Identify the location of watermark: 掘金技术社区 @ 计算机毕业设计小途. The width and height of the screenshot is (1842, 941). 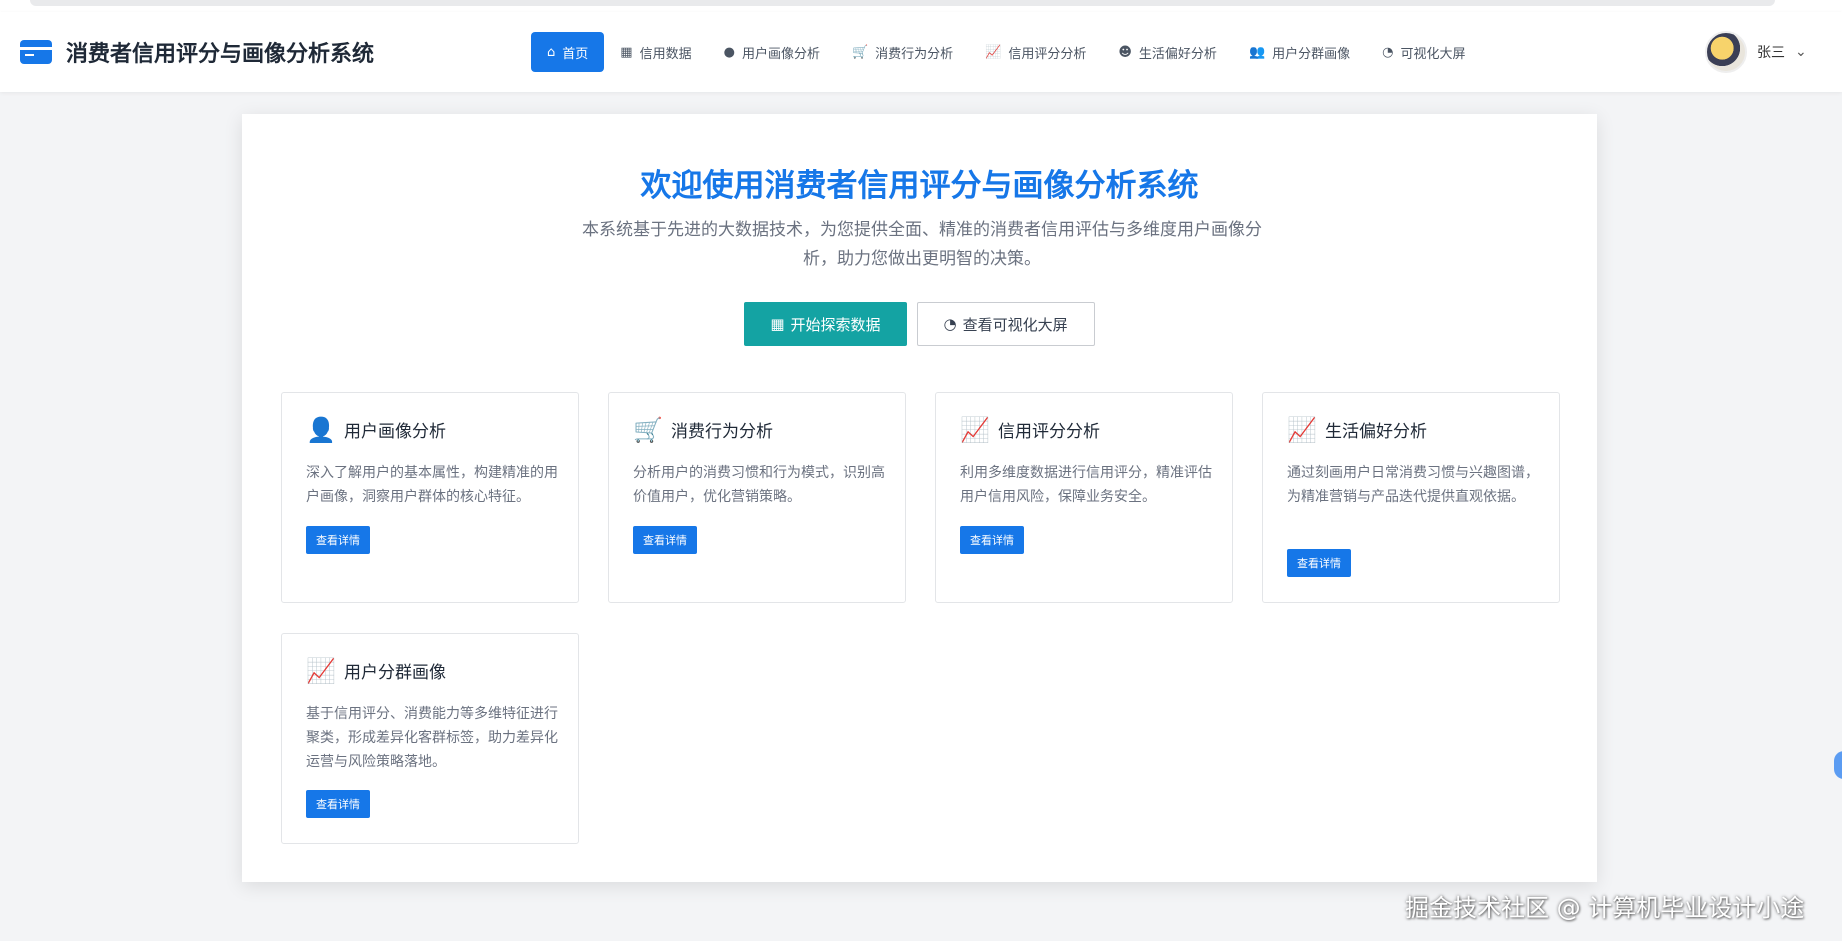
(1605, 908).